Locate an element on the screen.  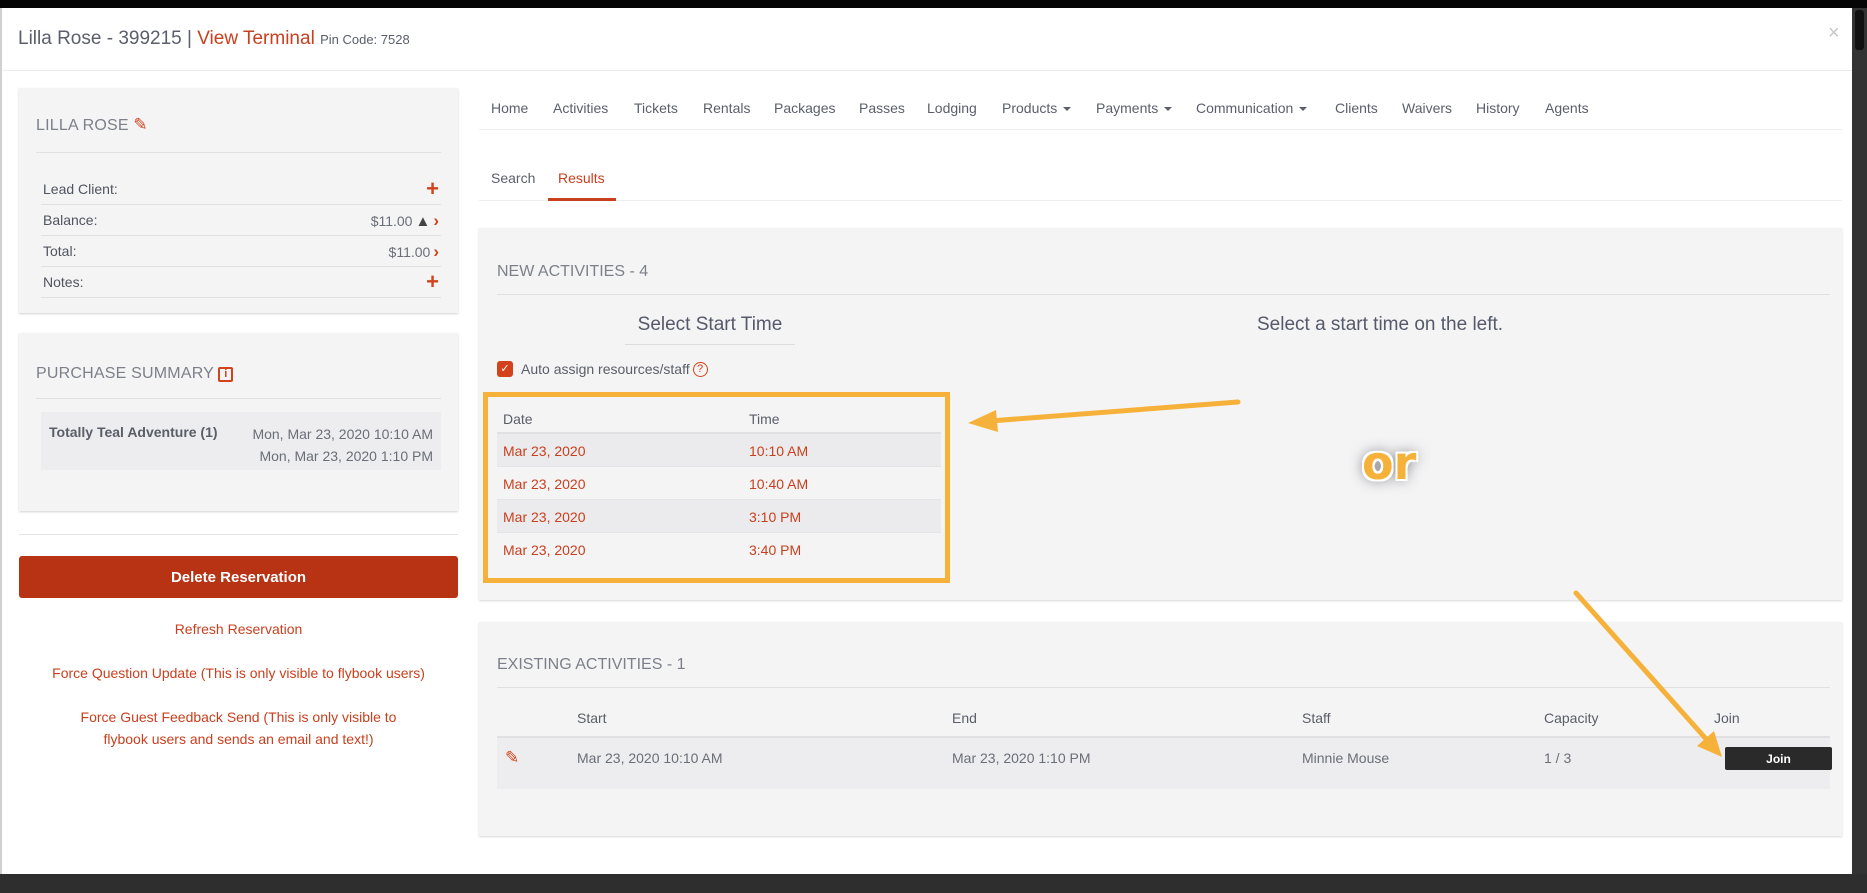
delete-reservation-button: Delete Reservation is located at coordinates (238, 577).